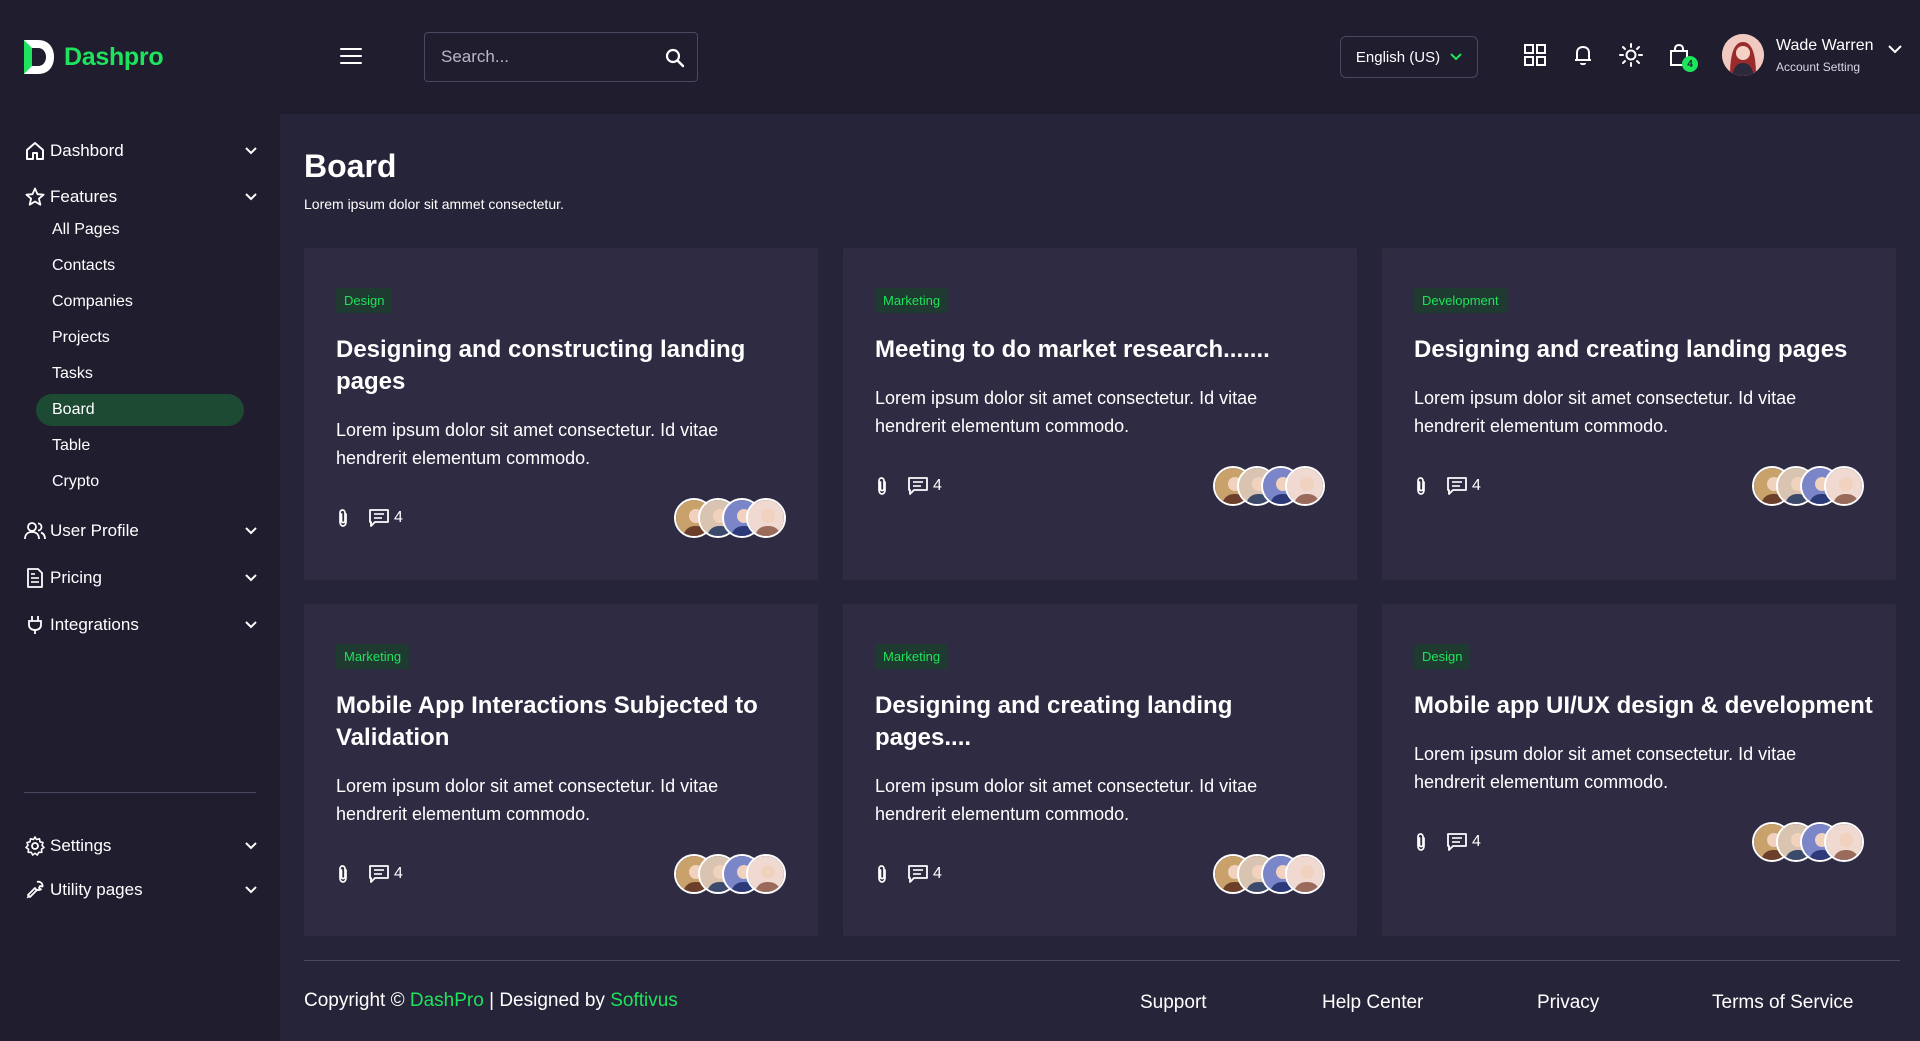  I want to click on footer-link-support: Support, so click(1173, 1003).